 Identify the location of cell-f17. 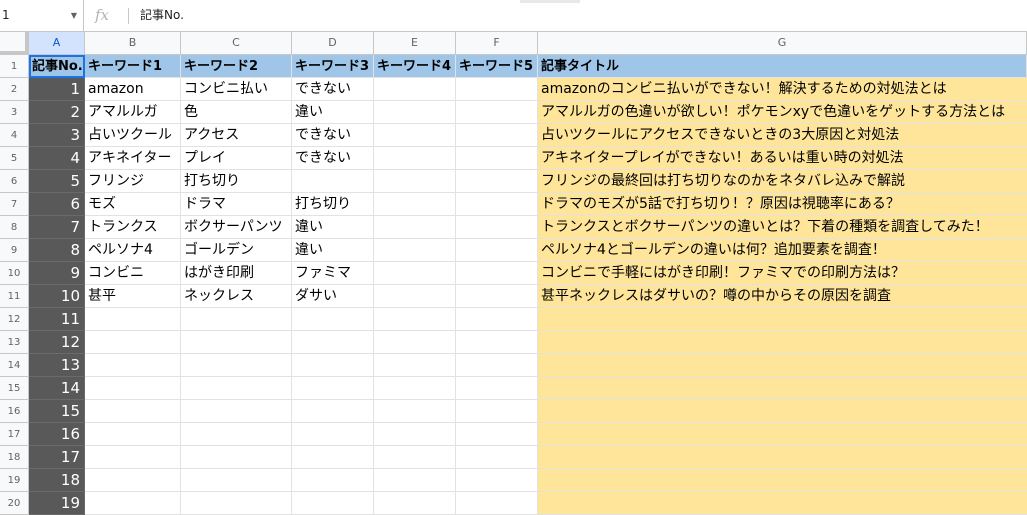
(497, 434).